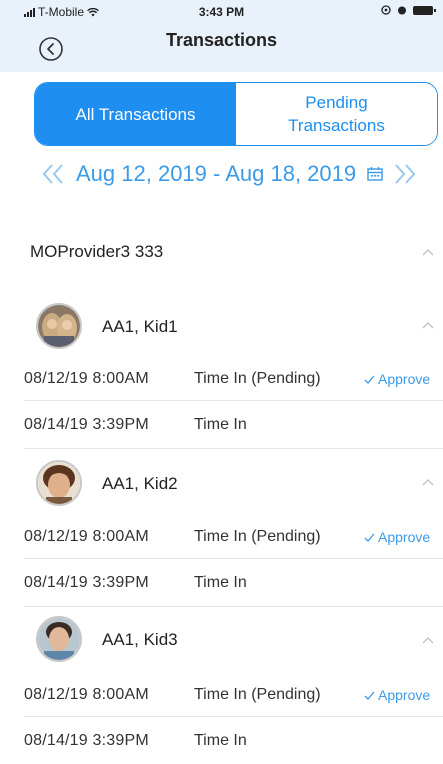  What do you see at coordinates (424, 10) in the screenshot?
I see `battery-icon` at bounding box center [424, 10].